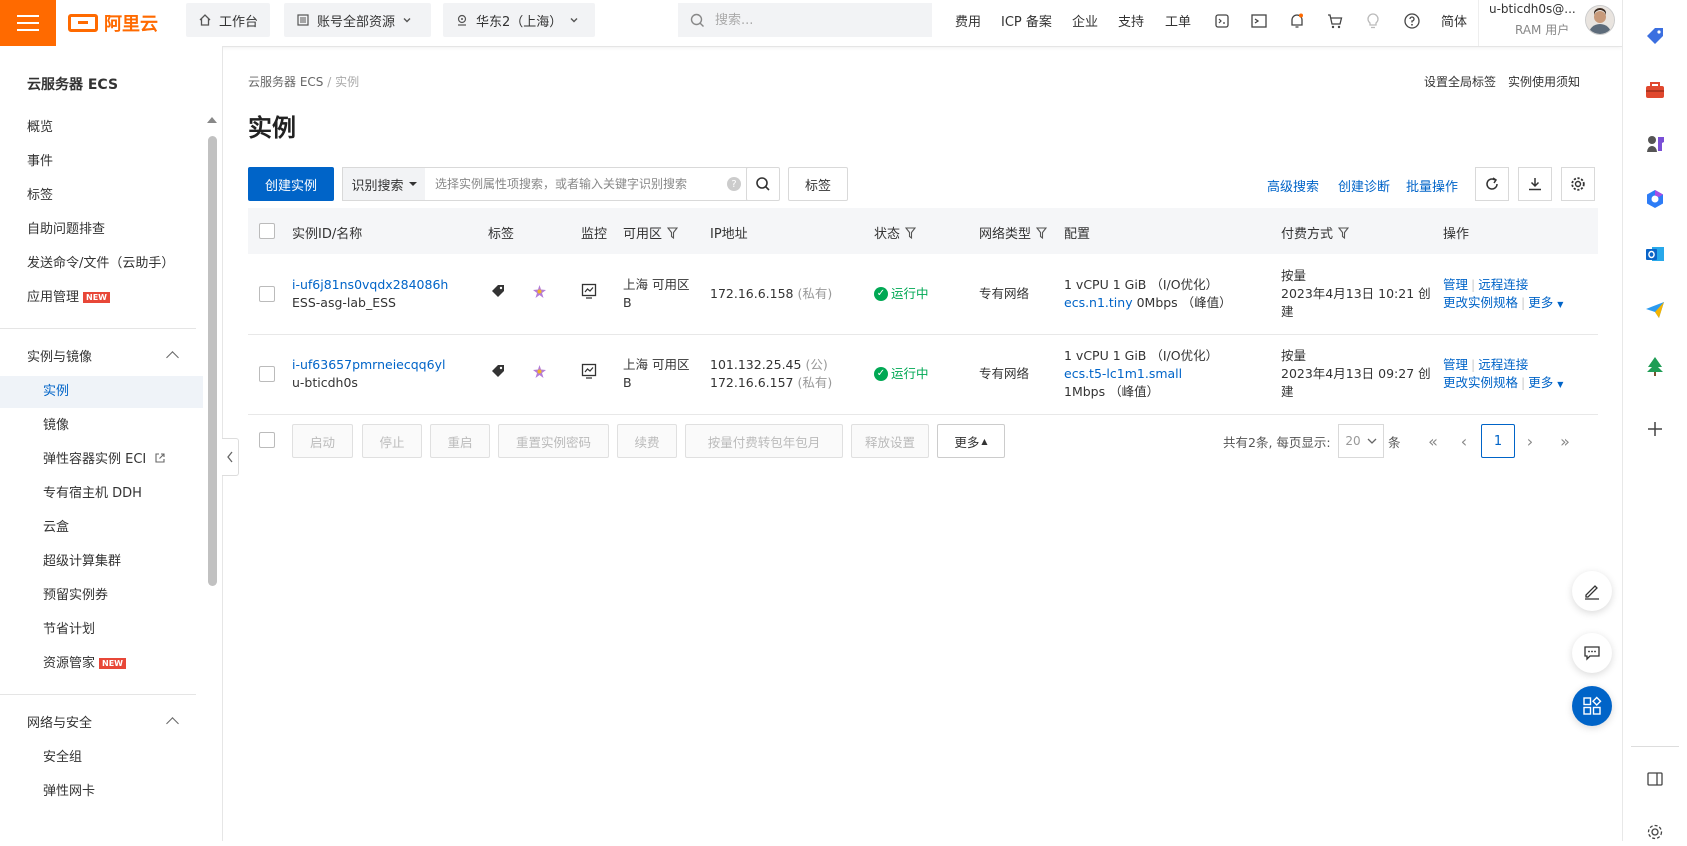 The width and height of the screenshot is (1687, 846). Describe the element at coordinates (101, 562) in the screenshot. I see `sidebar-item-scc: 超级计算集群` at that location.